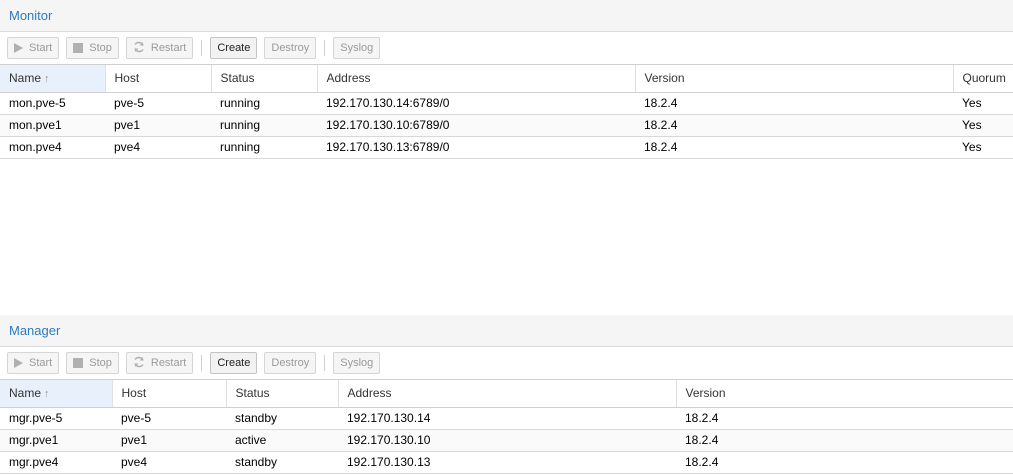  I want to click on monitor-create-button: Create, so click(234, 48).